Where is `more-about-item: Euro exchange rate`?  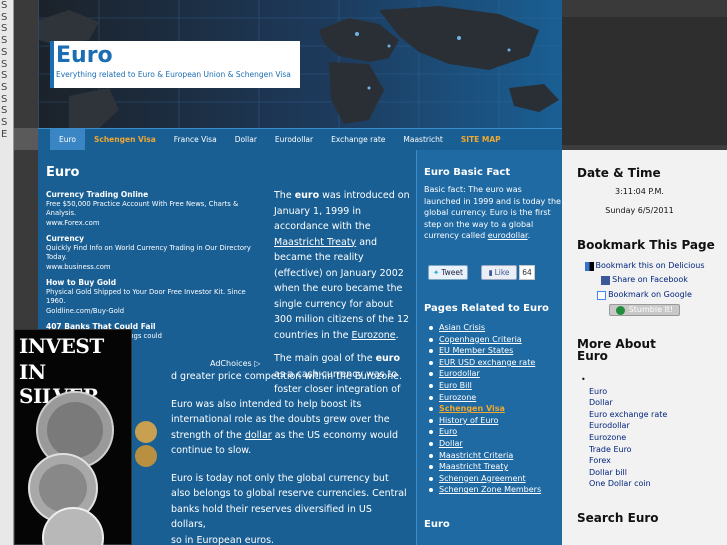
more-about-item: Euro exchange rate is located at coordinates (649, 415).